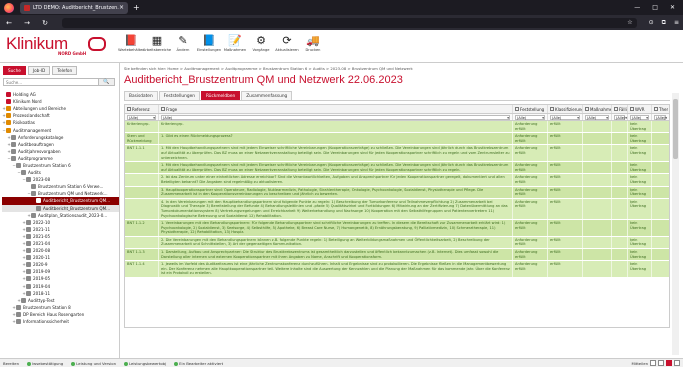 This screenshot has width=683, height=367. Describe the element at coordinates (637, 7) in the screenshot. I see `minimize-icon: —` at that location.